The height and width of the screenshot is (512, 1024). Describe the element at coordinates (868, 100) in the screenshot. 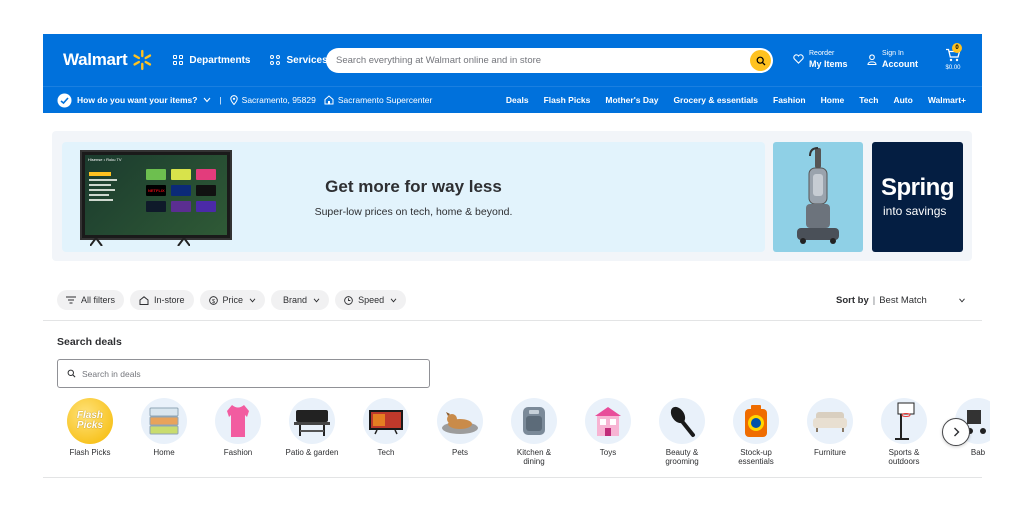

I see `nav-link-tech: Tech` at that location.